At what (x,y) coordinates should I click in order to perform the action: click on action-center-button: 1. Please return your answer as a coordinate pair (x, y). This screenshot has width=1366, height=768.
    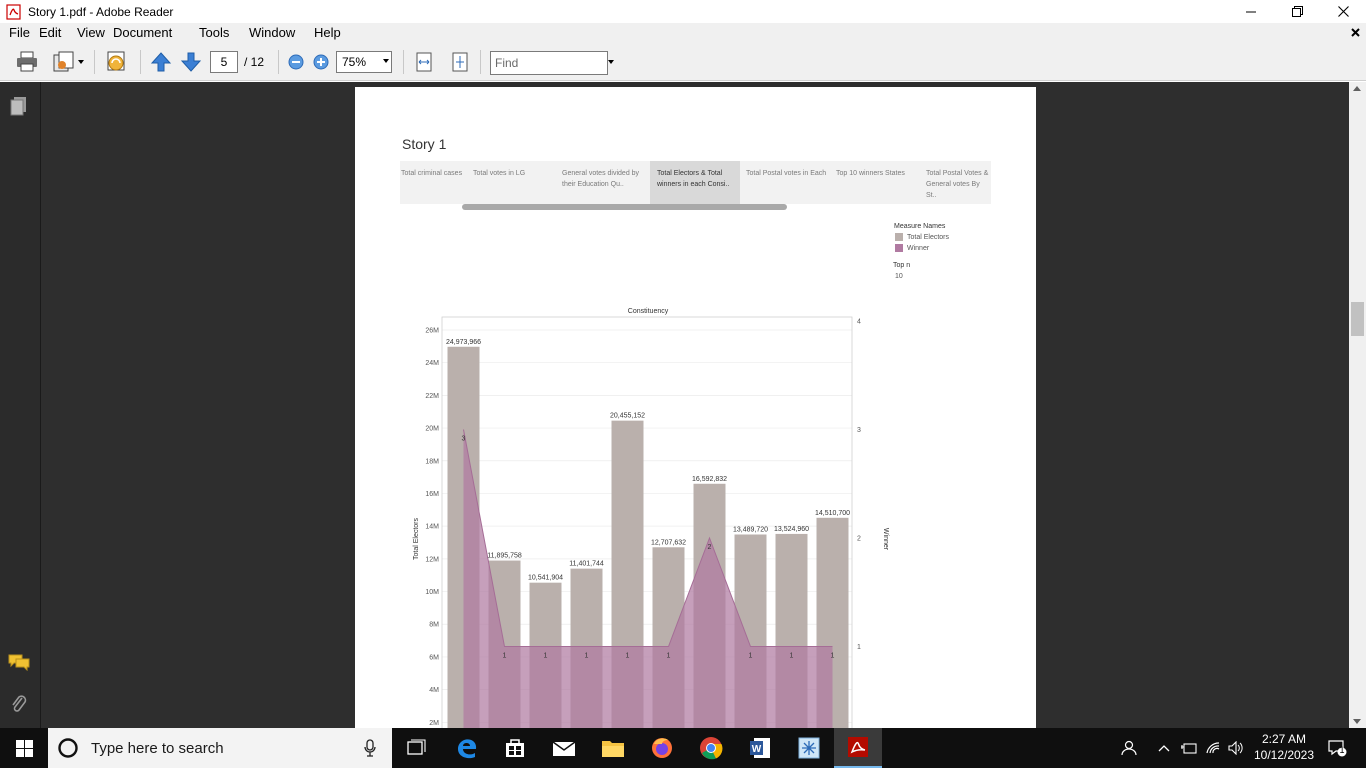
    Looking at the image, I should click on (1337, 748).